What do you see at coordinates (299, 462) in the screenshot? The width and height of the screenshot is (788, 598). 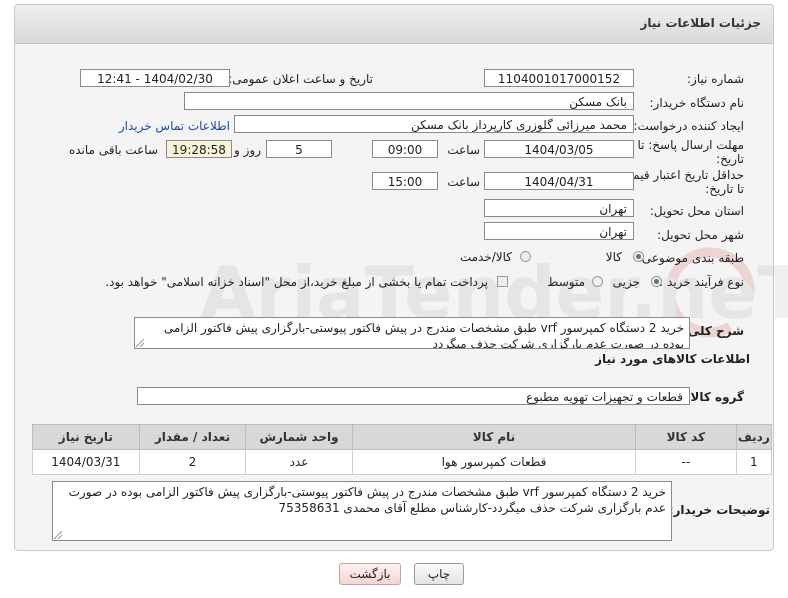 I see `cell-unit: عدد` at bounding box center [299, 462].